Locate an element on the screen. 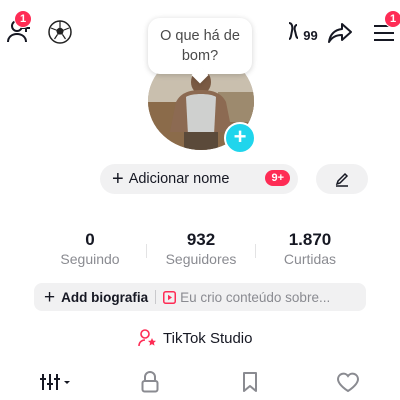 This screenshot has width=400, height=400. likes-count: 1.870 is located at coordinates (310, 240).